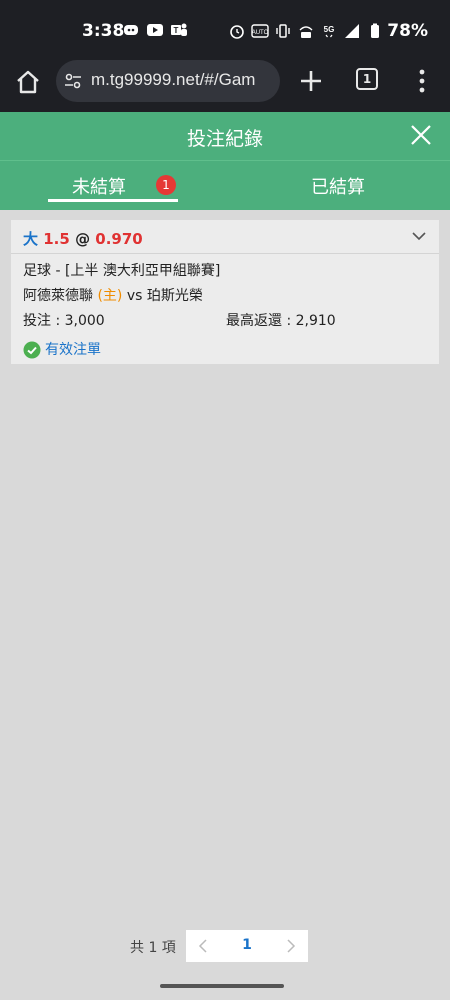  I want to click on svg-text: 5G, so click(329, 29).